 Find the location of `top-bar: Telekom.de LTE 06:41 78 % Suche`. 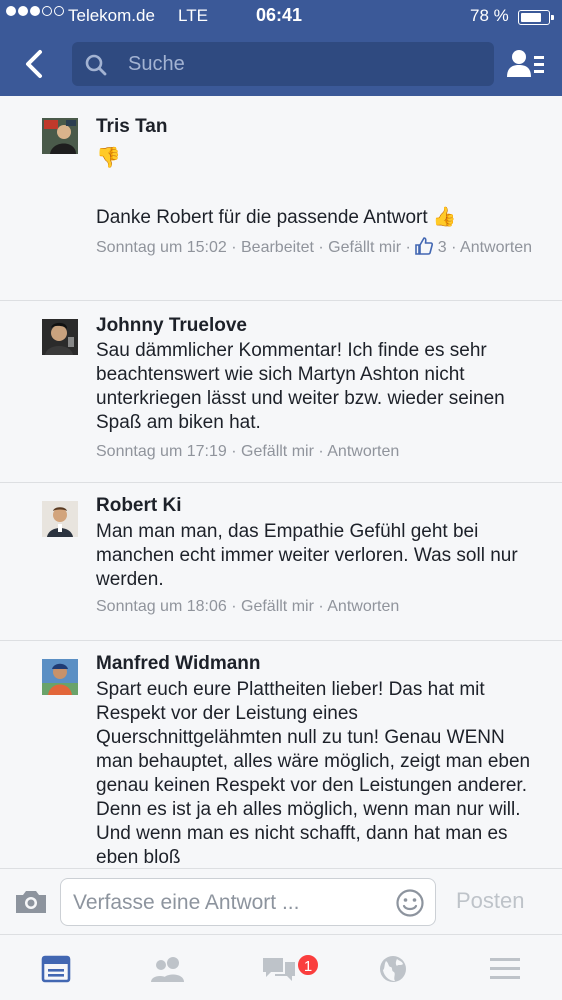

top-bar: Telekom.de LTE 06:41 78 % Suche is located at coordinates (281, 48).